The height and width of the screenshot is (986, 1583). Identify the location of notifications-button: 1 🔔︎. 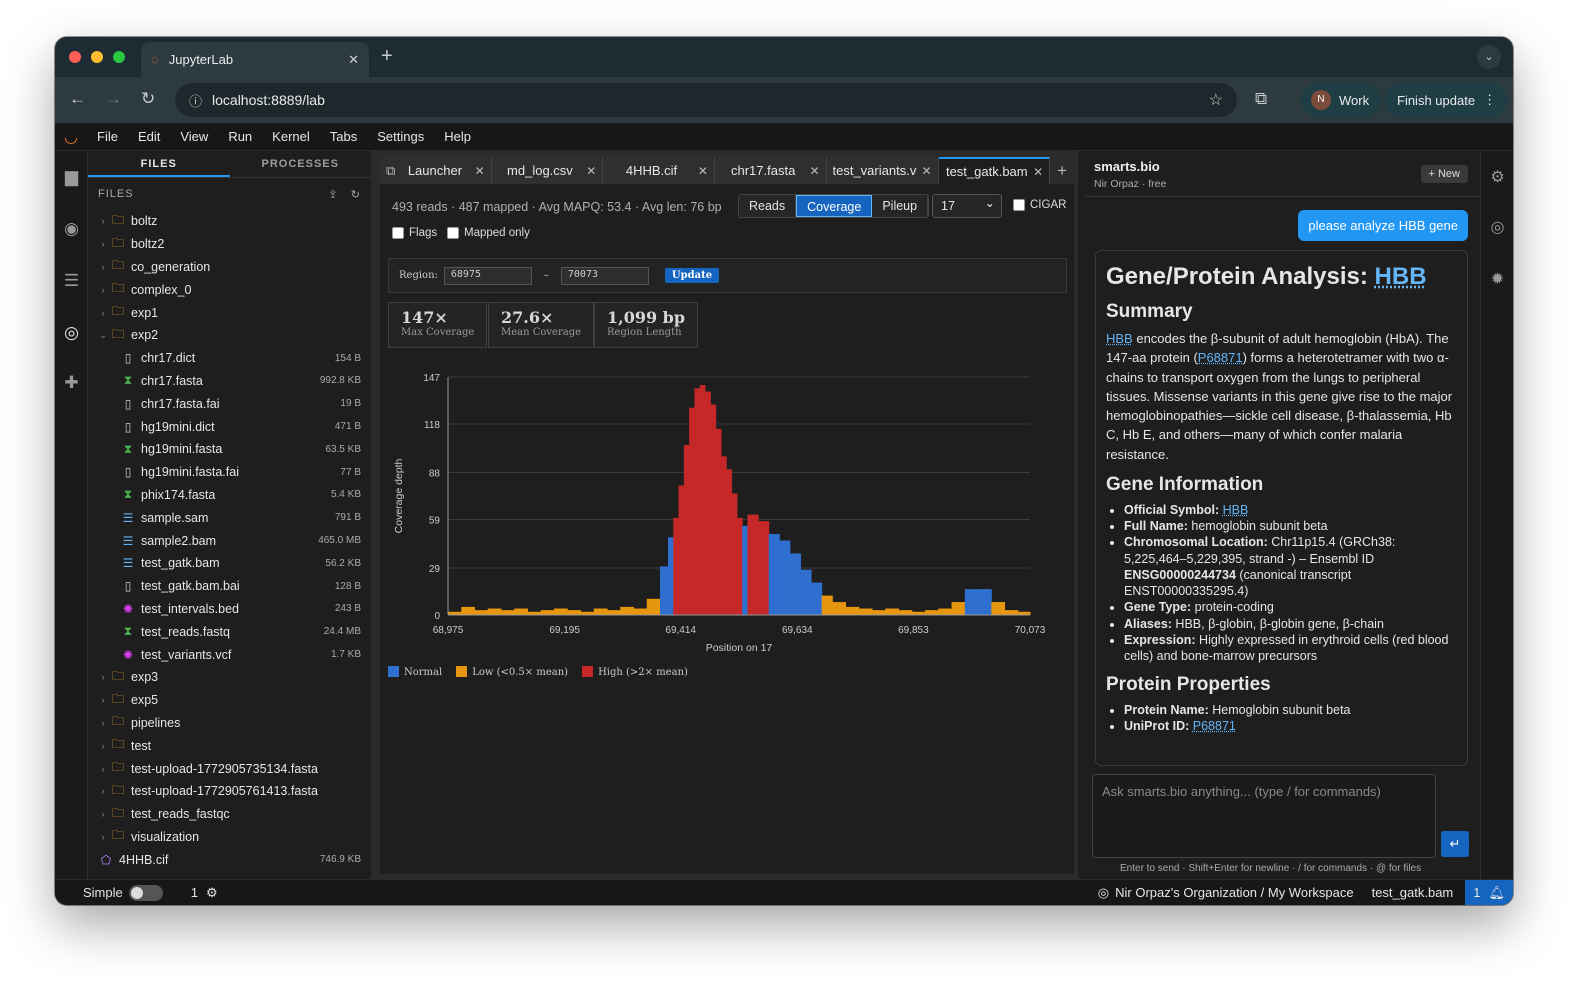
(1489, 892).